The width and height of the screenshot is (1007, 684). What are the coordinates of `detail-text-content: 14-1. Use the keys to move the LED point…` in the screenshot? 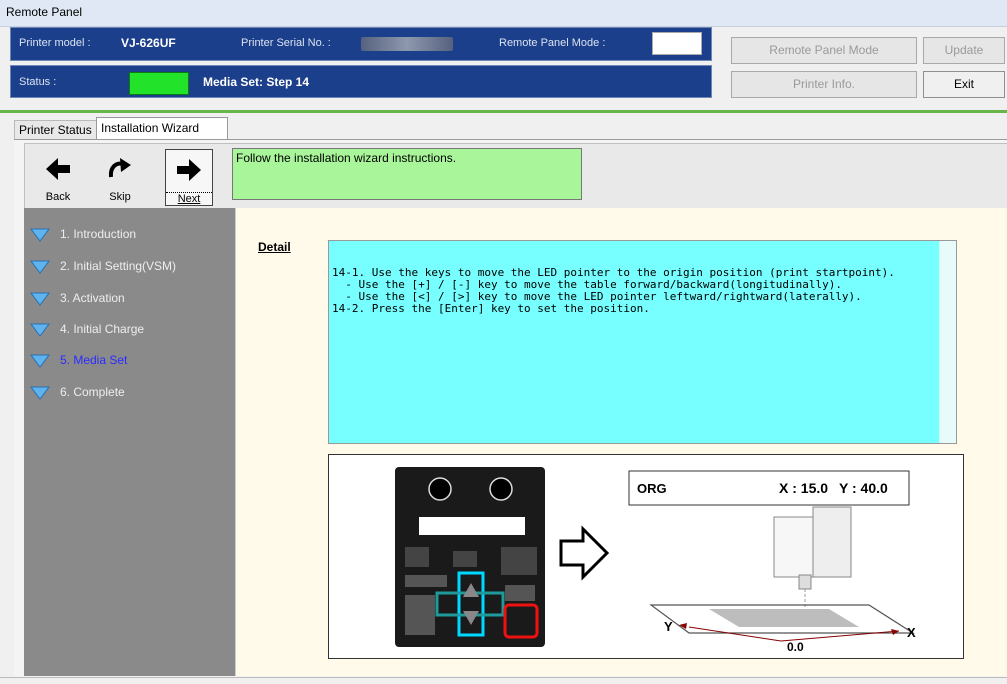 It's located at (613, 290).